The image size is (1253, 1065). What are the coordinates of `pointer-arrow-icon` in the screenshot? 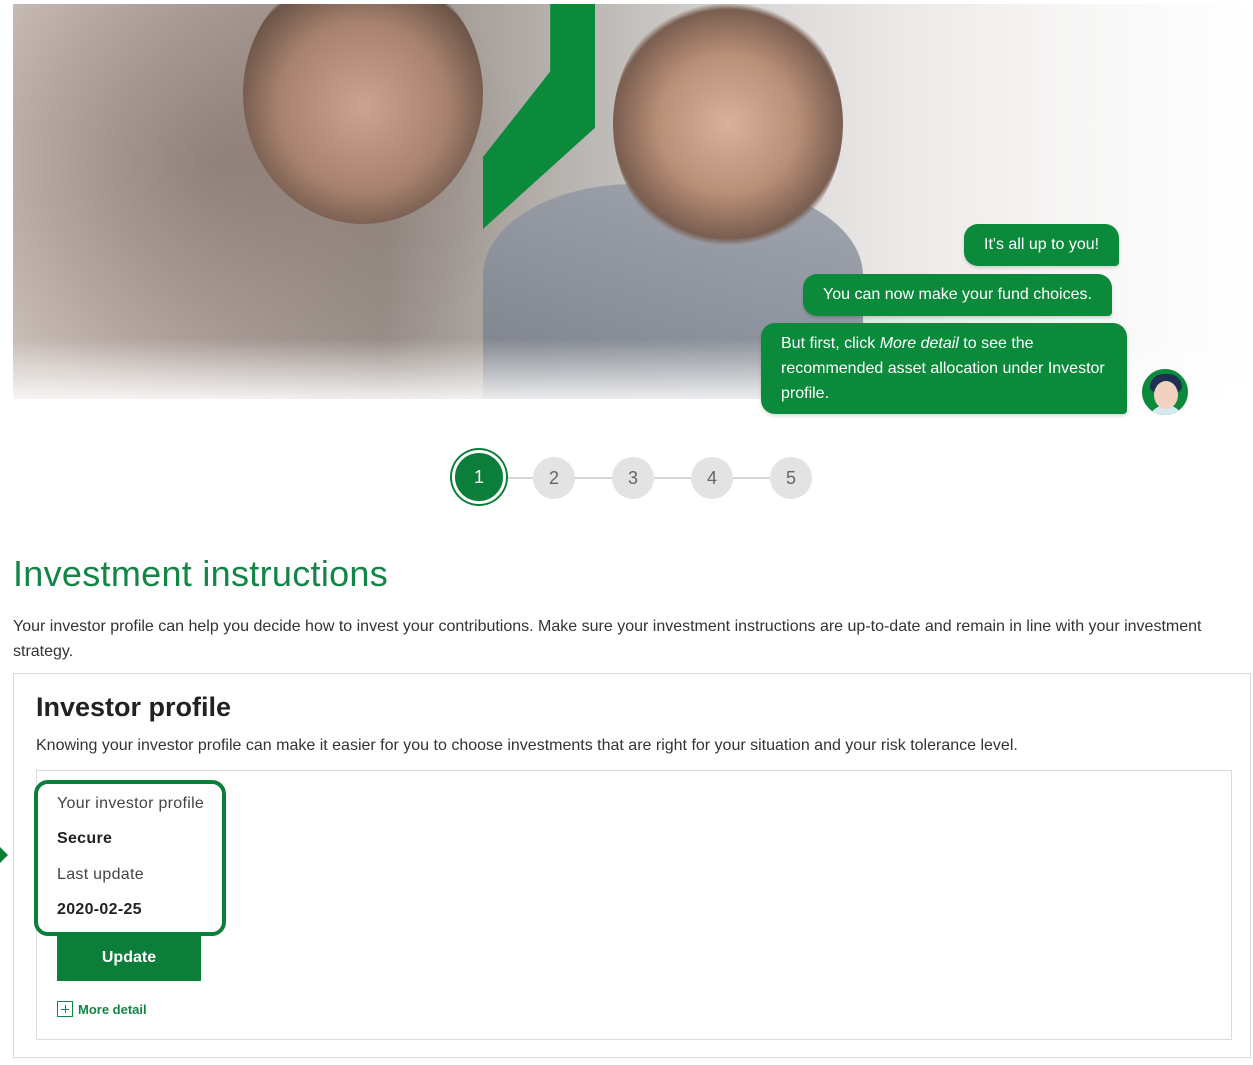 It's located at (4, 855).